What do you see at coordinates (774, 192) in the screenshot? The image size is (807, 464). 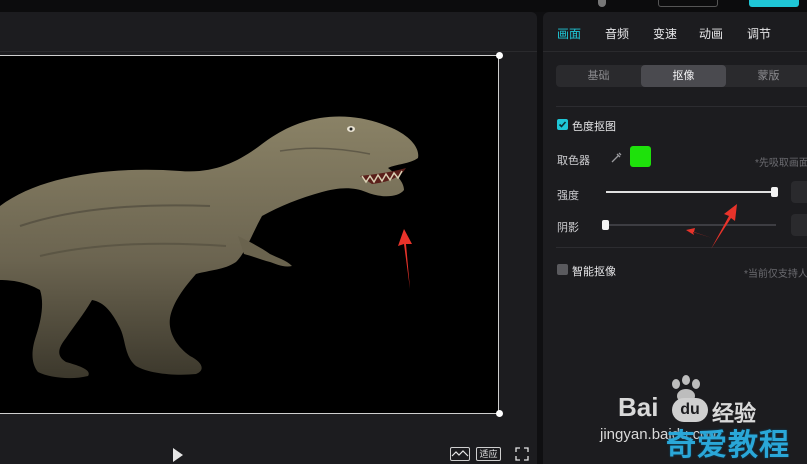 I see `intensity-slider-knob` at bounding box center [774, 192].